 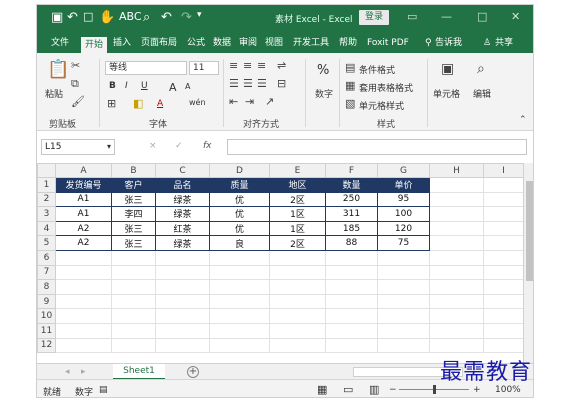 I want to click on table-cell: 100, so click(x=403, y=214).